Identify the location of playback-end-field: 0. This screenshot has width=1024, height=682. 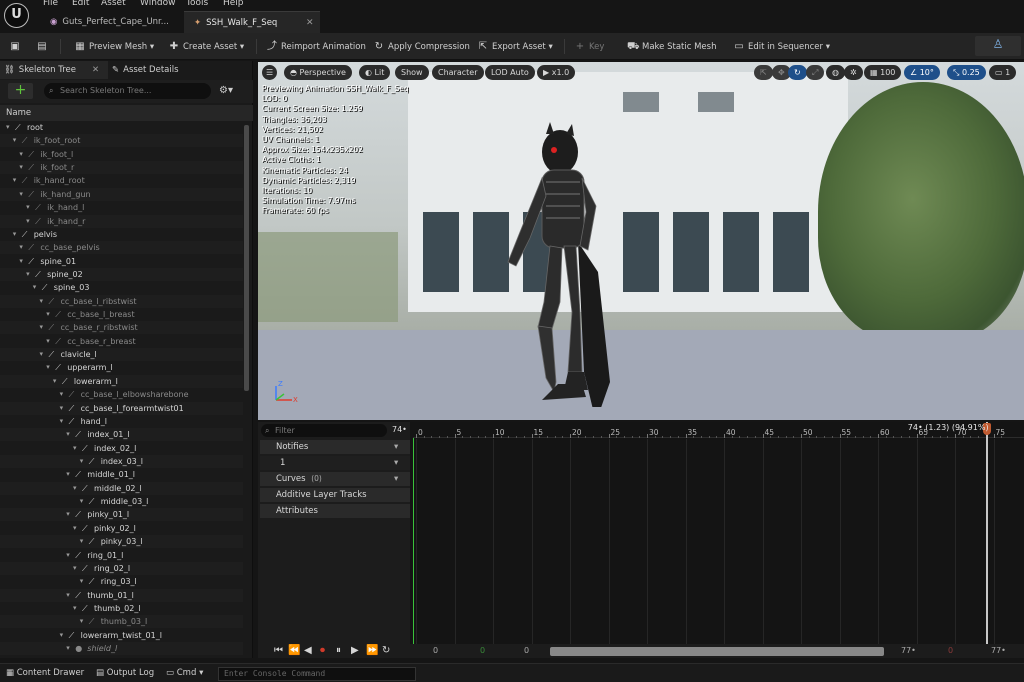
(950, 650).